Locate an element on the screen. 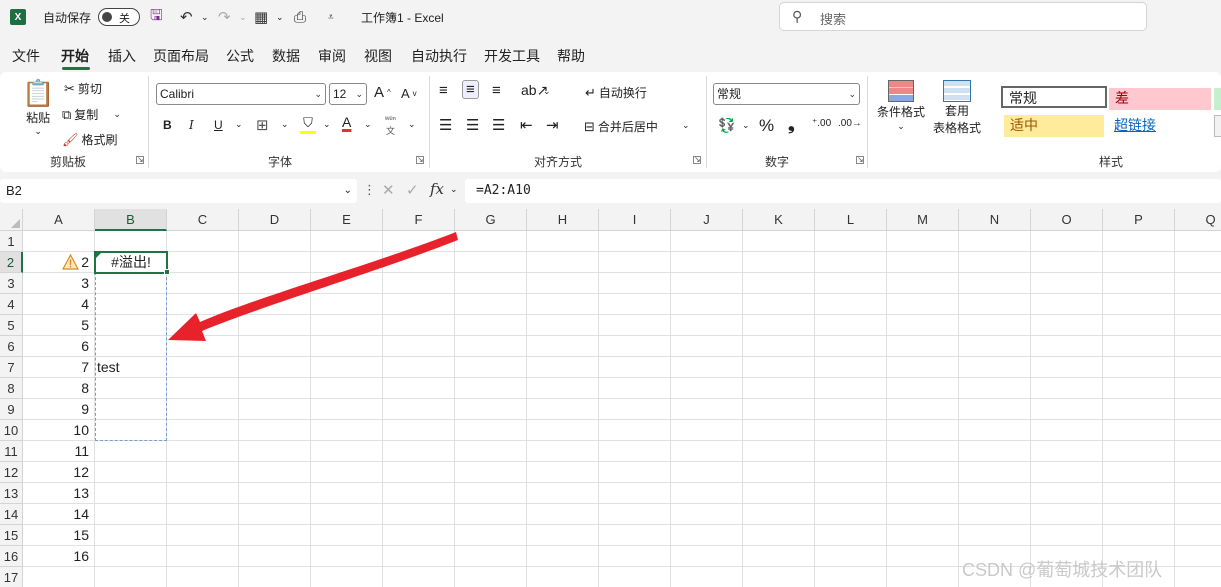 Image resolution: width=1221 pixels, height=587 pixels. row-header-14: 14 is located at coordinates (11, 514).